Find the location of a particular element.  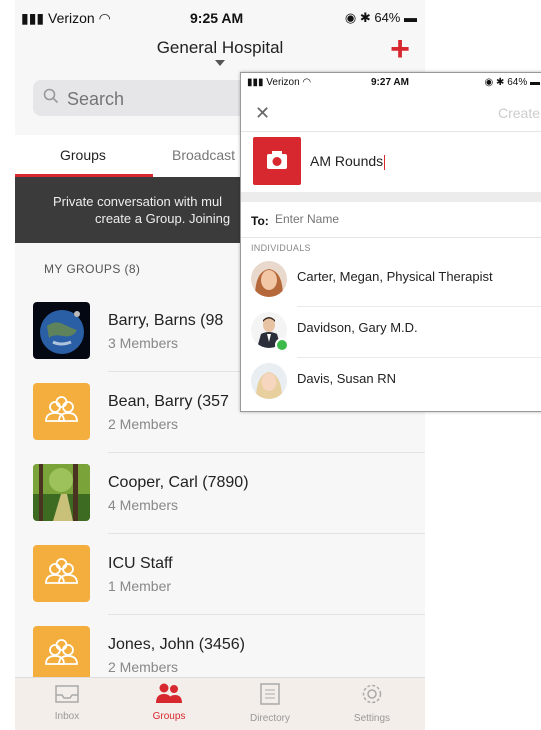

tab-groups-label: Groups is located at coordinates (169, 716).